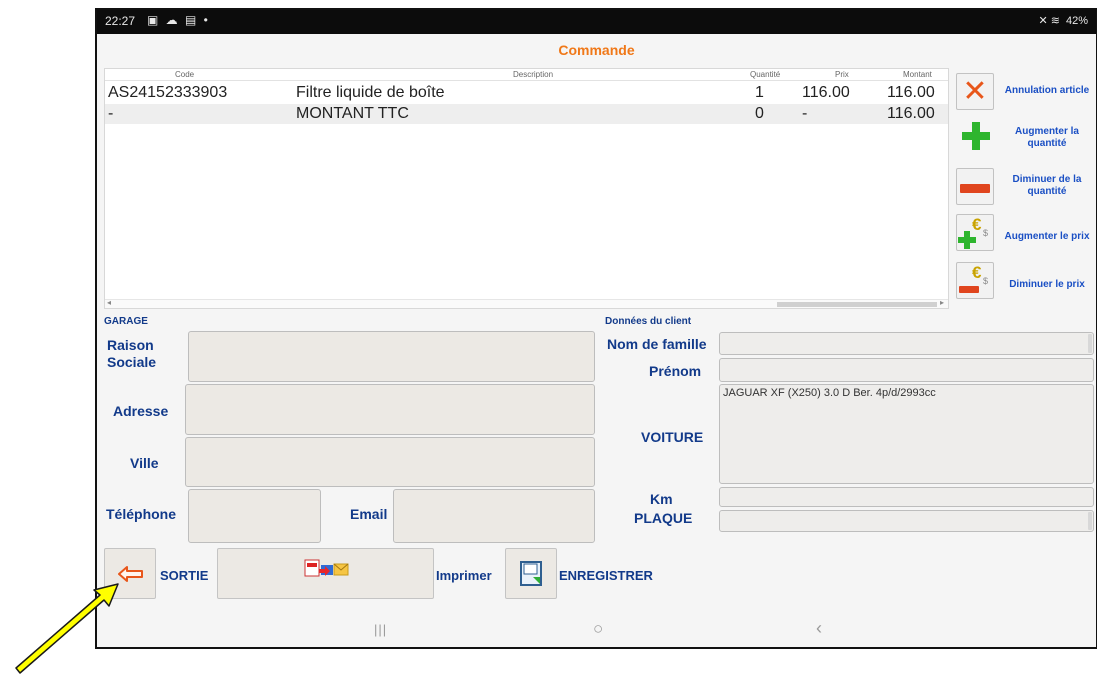 Image resolution: width=1097 pixels, height=675 pixels. I want to click on annotation-arrow, so click(67, 628).